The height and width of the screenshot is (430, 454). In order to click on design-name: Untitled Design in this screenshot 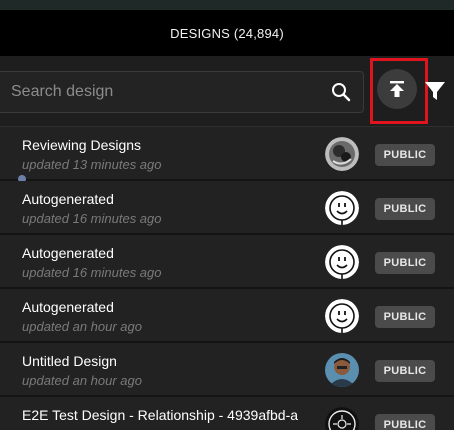, I will do `click(69, 361)`.